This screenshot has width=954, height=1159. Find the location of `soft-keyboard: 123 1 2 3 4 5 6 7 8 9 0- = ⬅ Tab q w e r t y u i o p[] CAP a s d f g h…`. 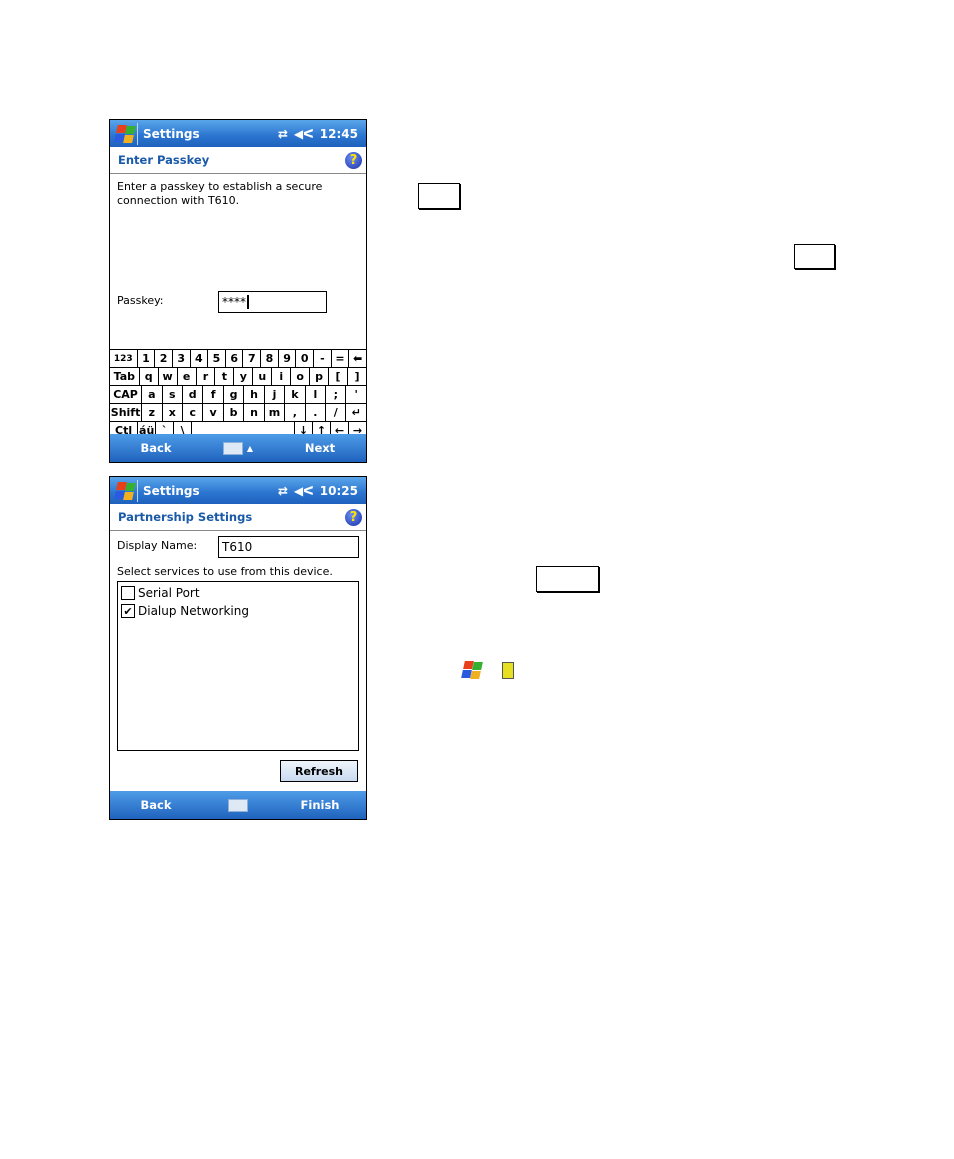

soft-keyboard: 123 1 2 3 4 5 6 7 8 9 0- = ⬅ Tab q w e r t y u i o p[] CAP a s d f g h… is located at coordinates (238, 394).